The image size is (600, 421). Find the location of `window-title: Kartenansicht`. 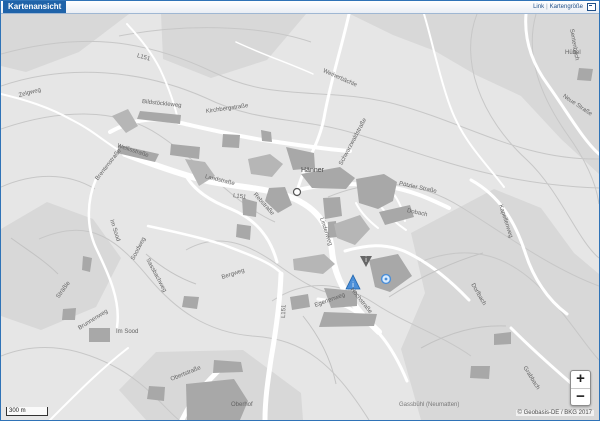

window-title: Kartenansicht is located at coordinates (35, 7).